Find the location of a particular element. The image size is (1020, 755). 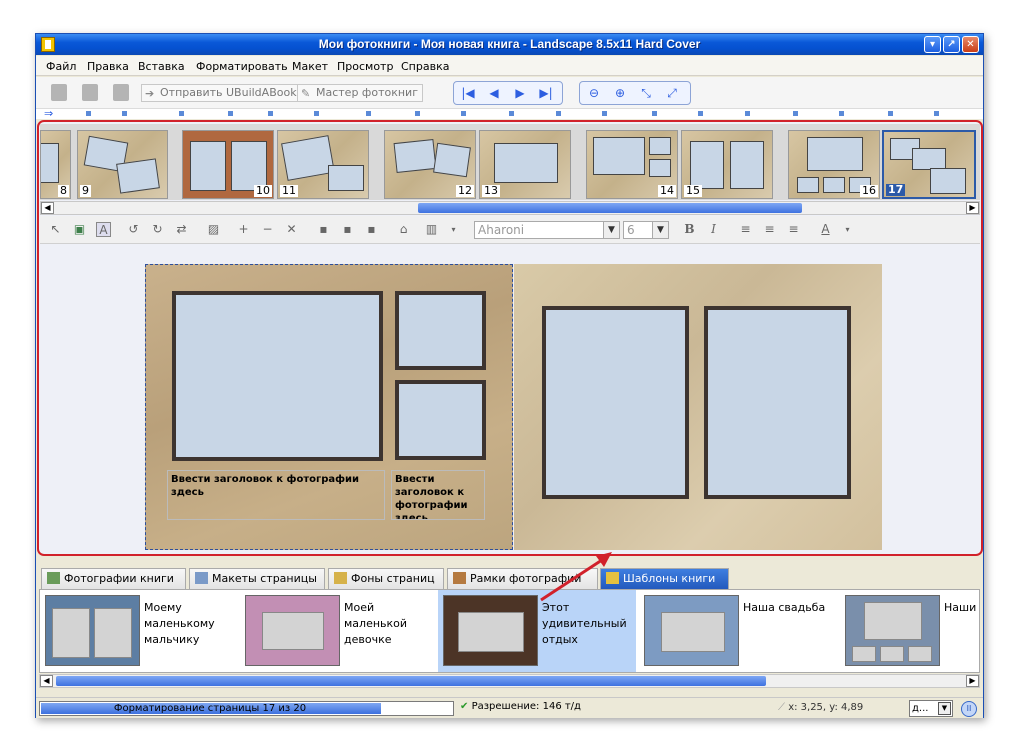

swap-icon: ⇄ is located at coordinates (181, 229).